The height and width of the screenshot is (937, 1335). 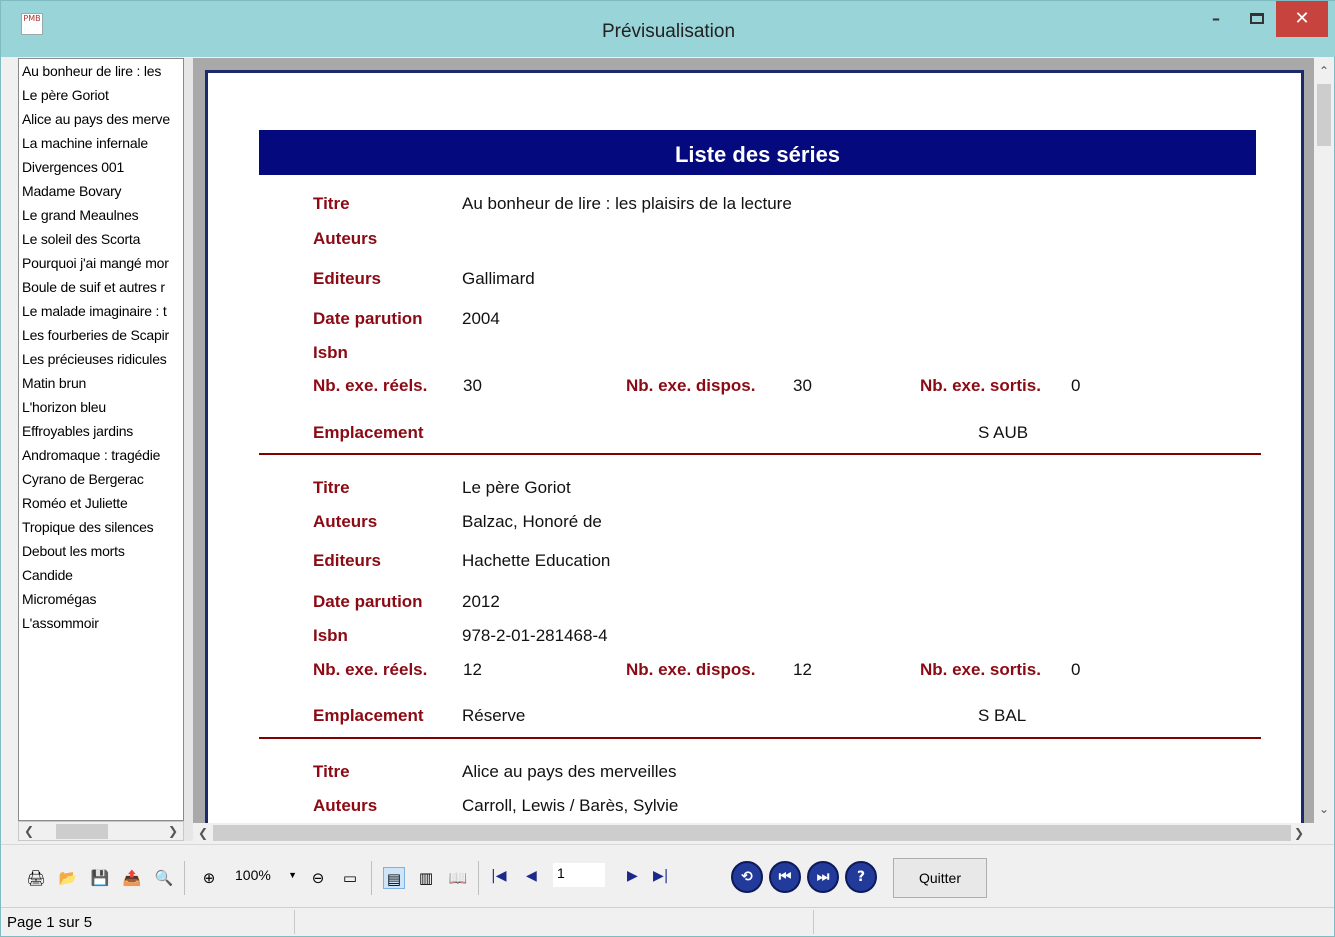 I want to click on close-button: ✕, so click(x=1302, y=19).